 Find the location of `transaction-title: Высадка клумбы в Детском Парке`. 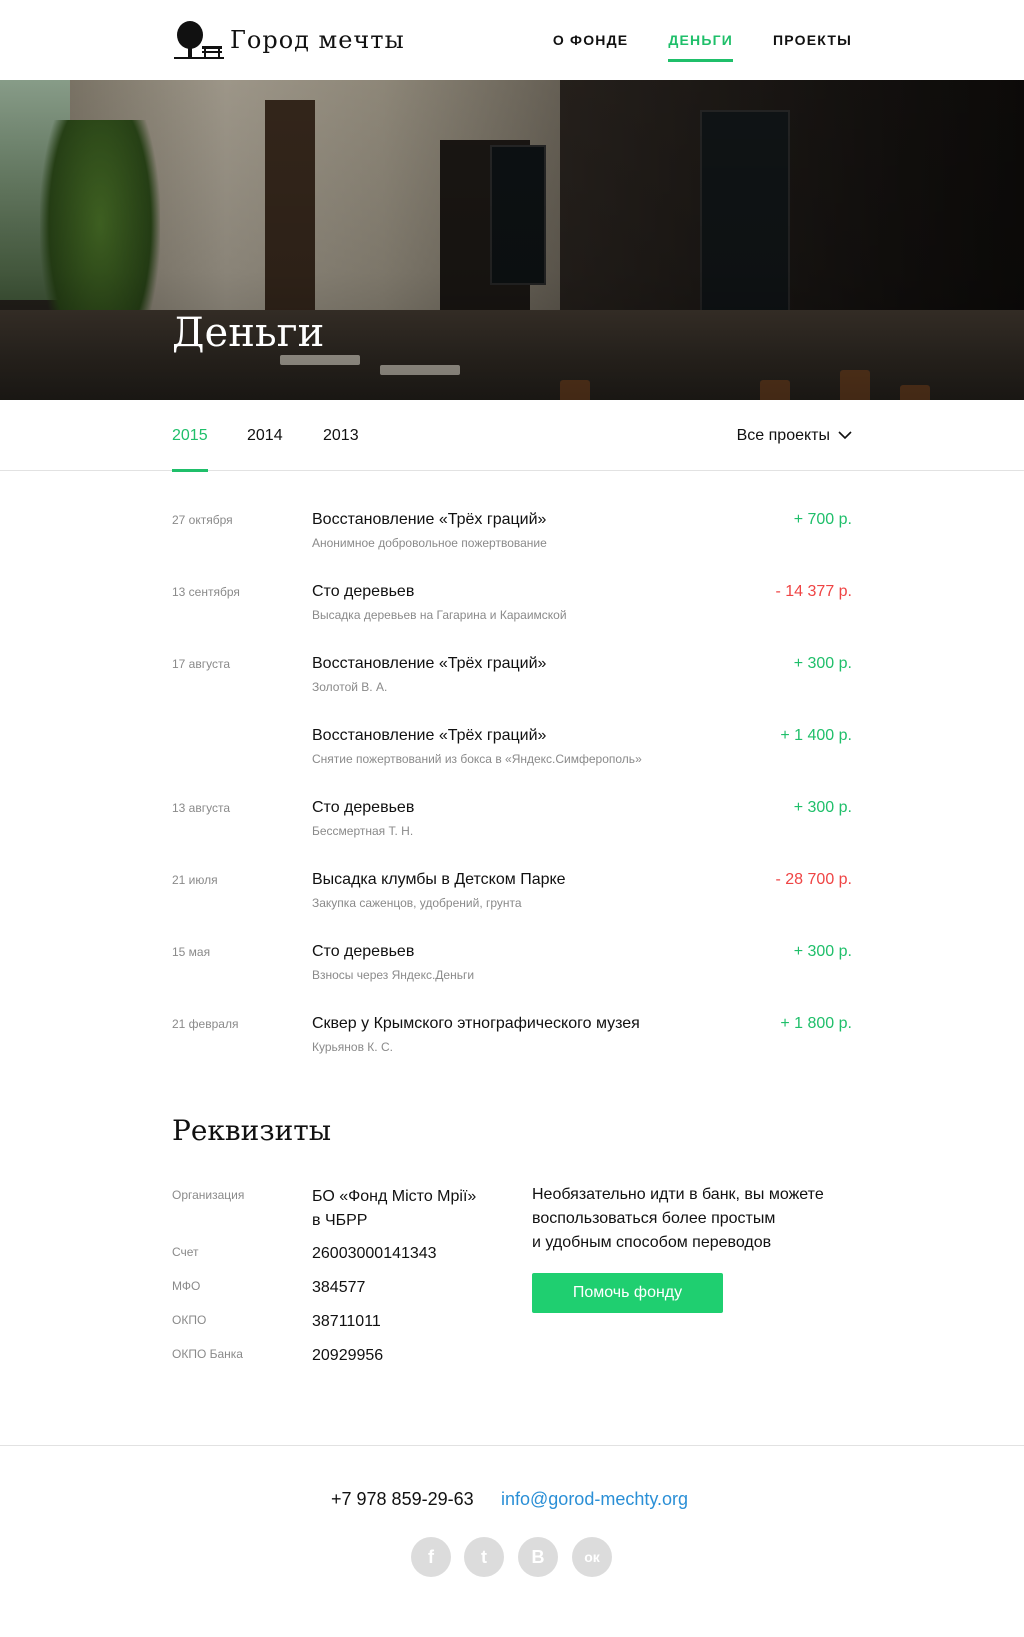

transaction-title: Высадка клумбы в Детском Парке is located at coordinates (439, 879).